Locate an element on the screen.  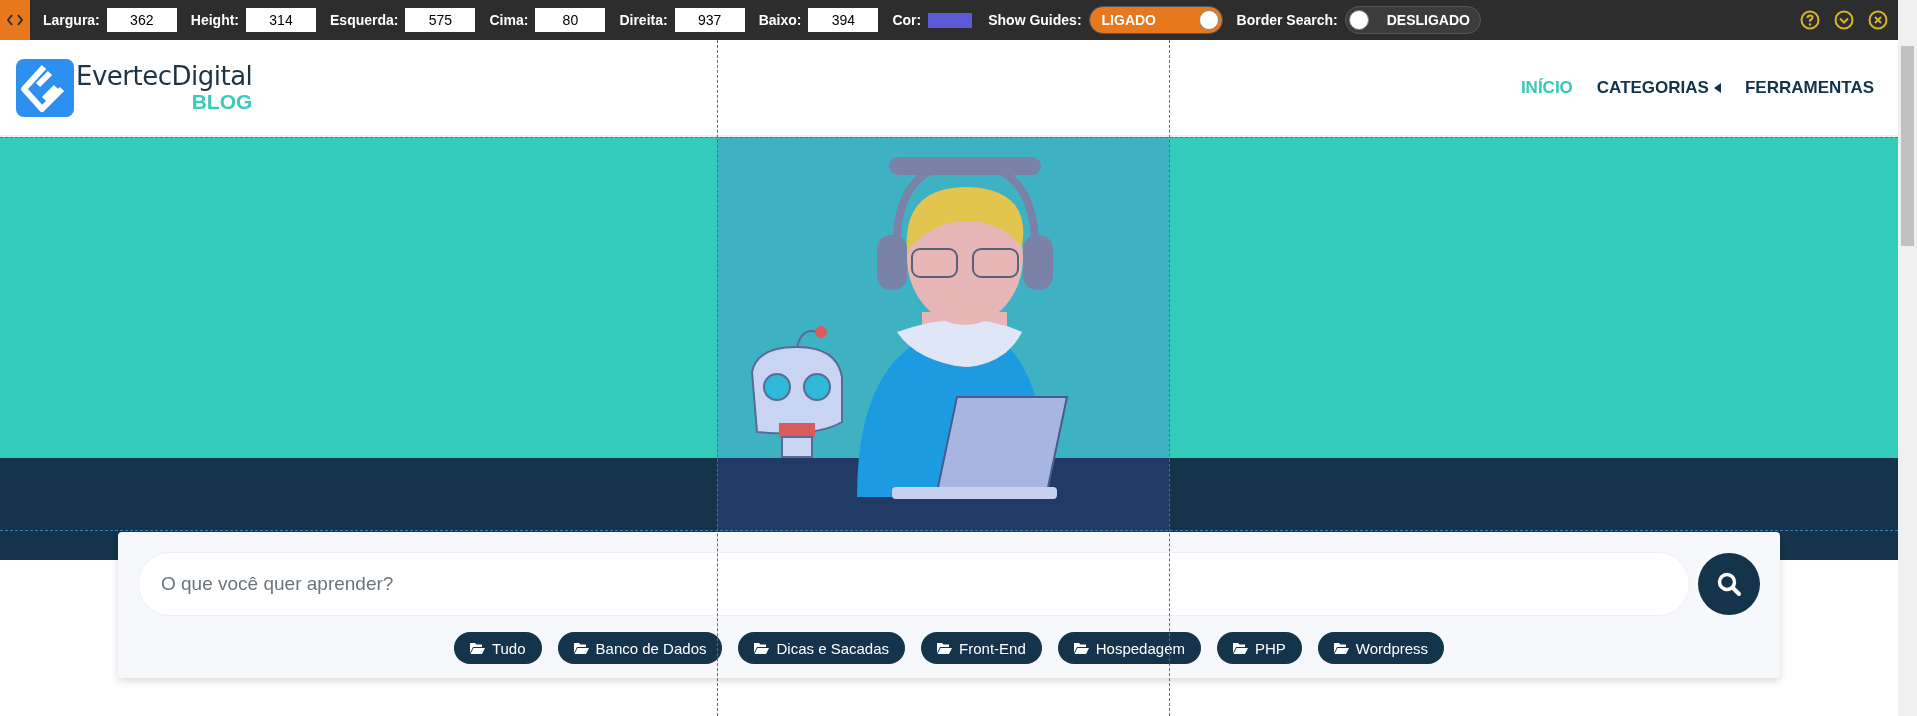
field-label: Esquerda: is located at coordinates (364, 20).